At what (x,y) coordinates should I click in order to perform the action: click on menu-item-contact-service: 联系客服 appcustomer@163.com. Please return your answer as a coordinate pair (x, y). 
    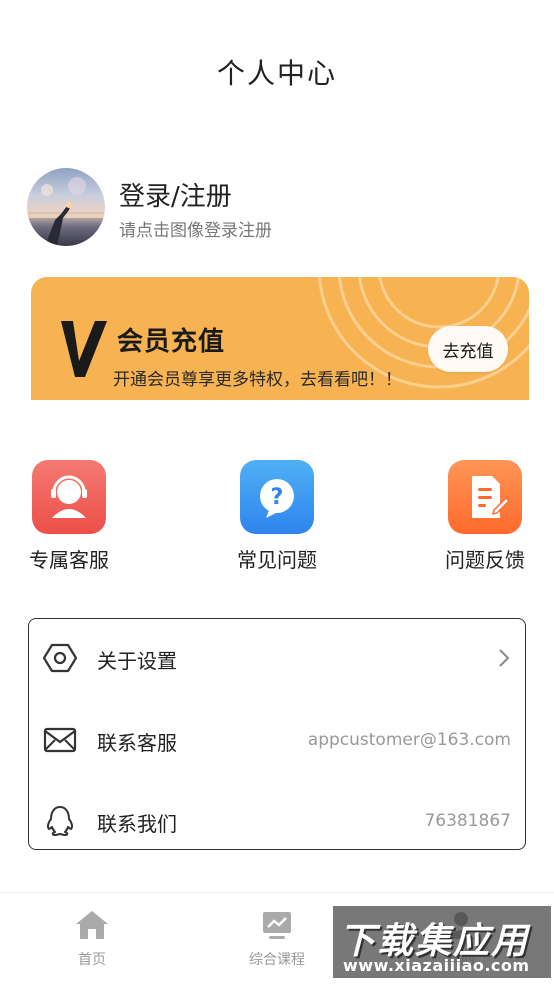
    Looking at the image, I should click on (277, 741).